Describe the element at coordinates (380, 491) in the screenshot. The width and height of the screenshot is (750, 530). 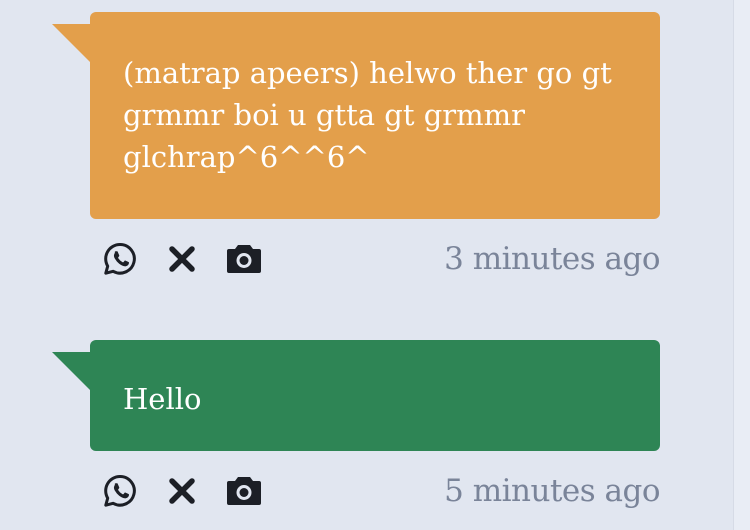
I see `message-actions: 5 minutes ago` at that location.